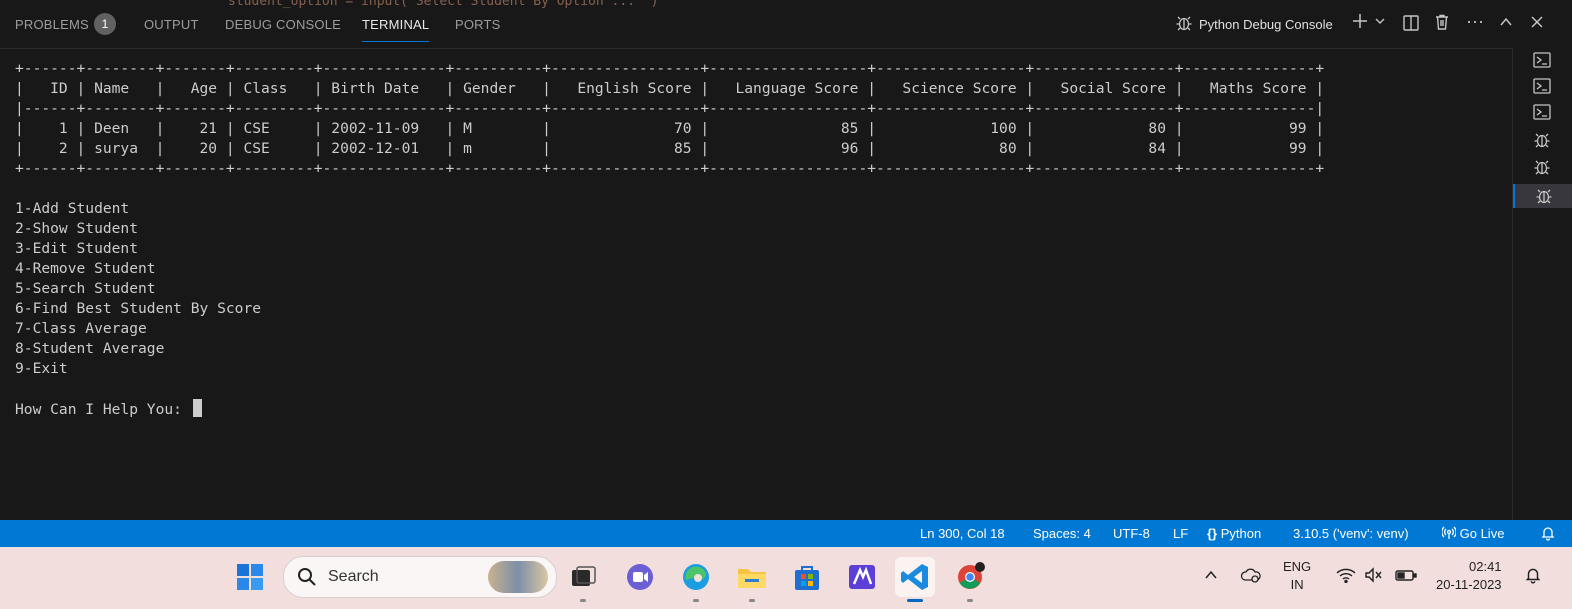 The height and width of the screenshot is (609, 1572). I want to click on teams-chat-button, so click(640, 577).